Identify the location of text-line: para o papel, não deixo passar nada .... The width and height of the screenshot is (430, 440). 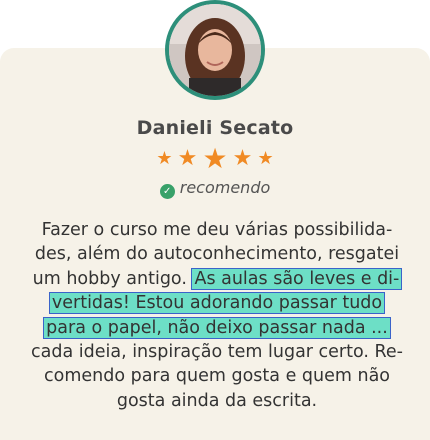
(217, 328).